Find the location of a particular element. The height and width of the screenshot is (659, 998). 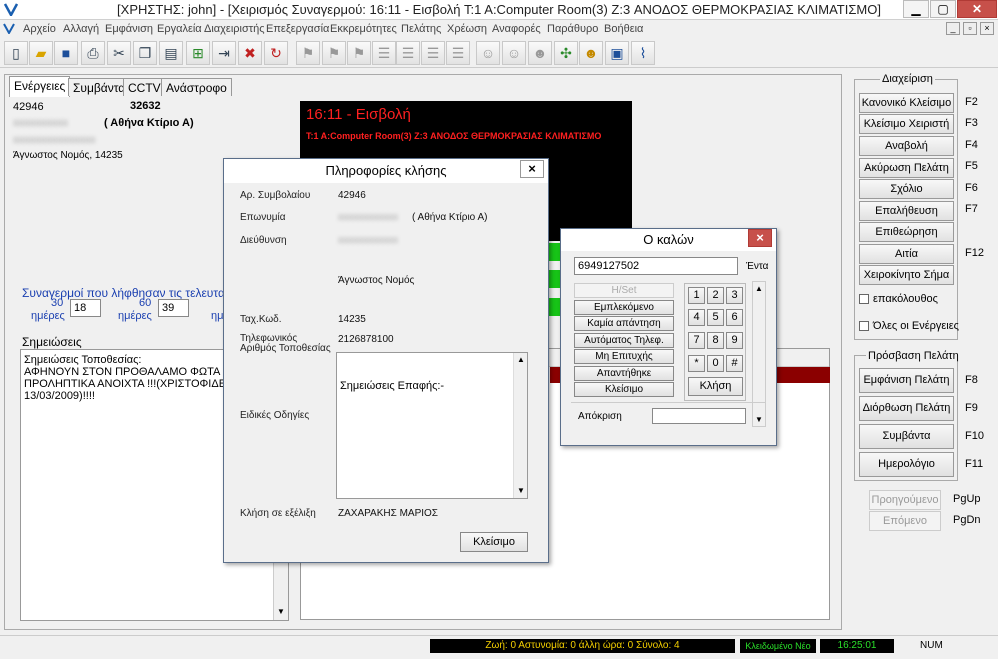

key-5: 5 is located at coordinates (715, 317).